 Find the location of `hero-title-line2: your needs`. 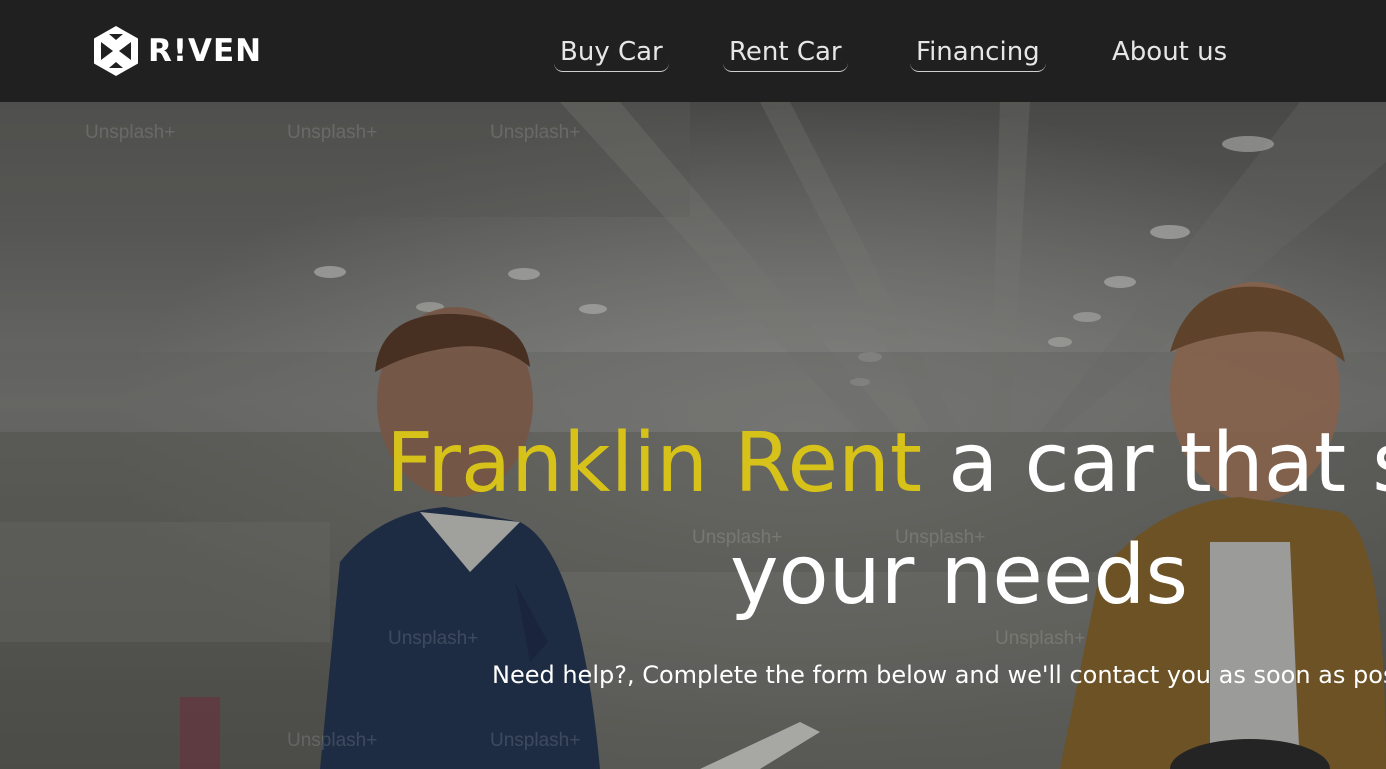

hero-title-line2: your needs is located at coordinates (959, 575).